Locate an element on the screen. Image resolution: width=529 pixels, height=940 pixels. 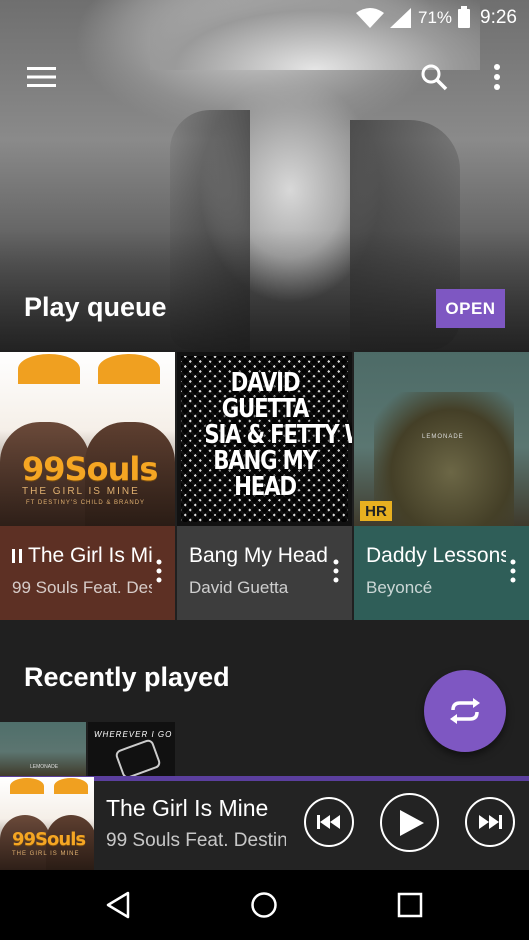
track-title: Bang My Head is located at coordinates (259, 556).